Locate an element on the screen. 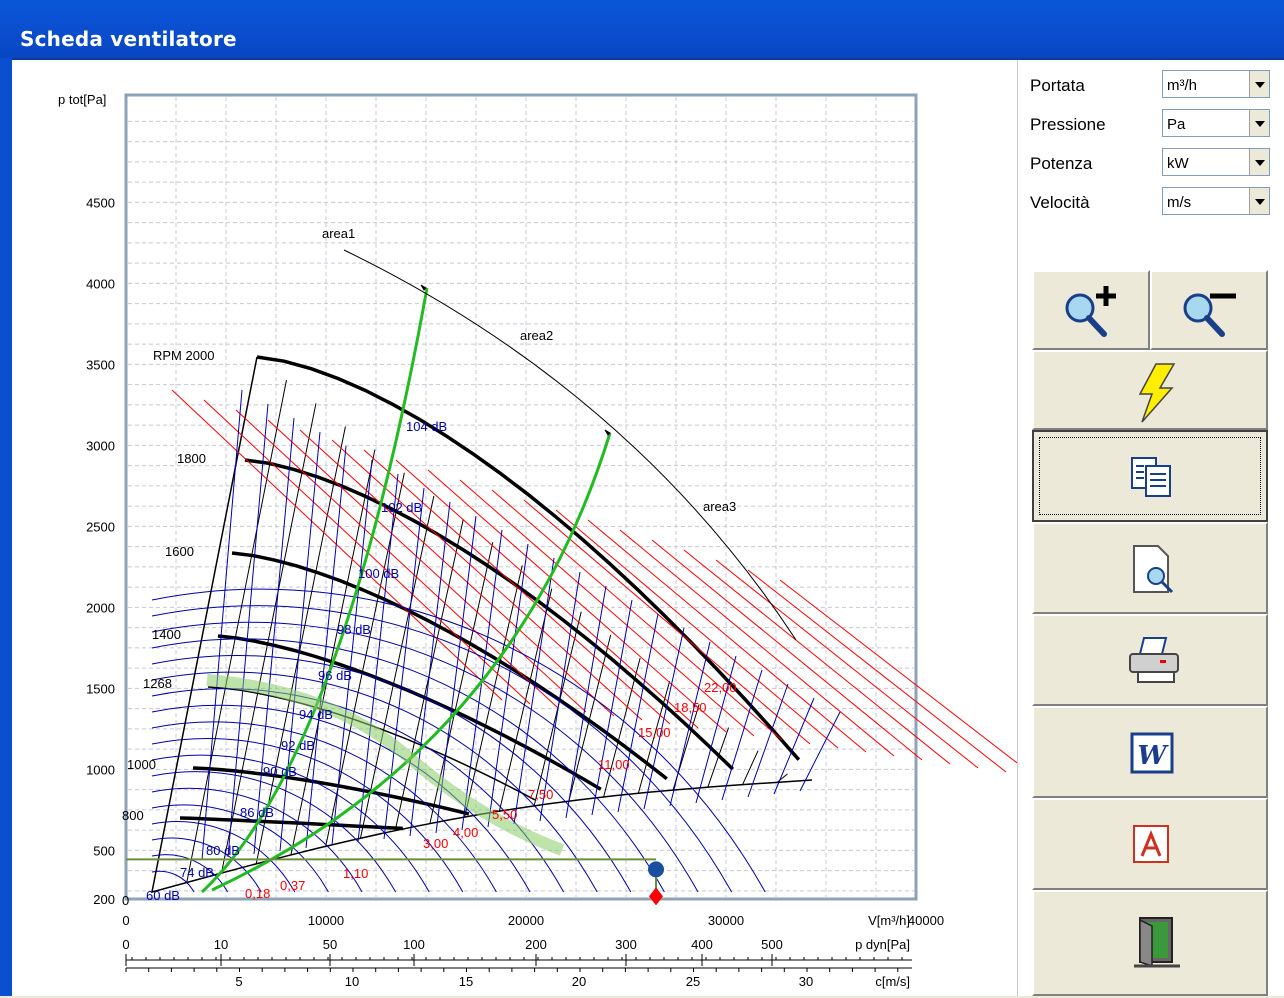  zoom-in-icon is located at coordinates (1090, 311).